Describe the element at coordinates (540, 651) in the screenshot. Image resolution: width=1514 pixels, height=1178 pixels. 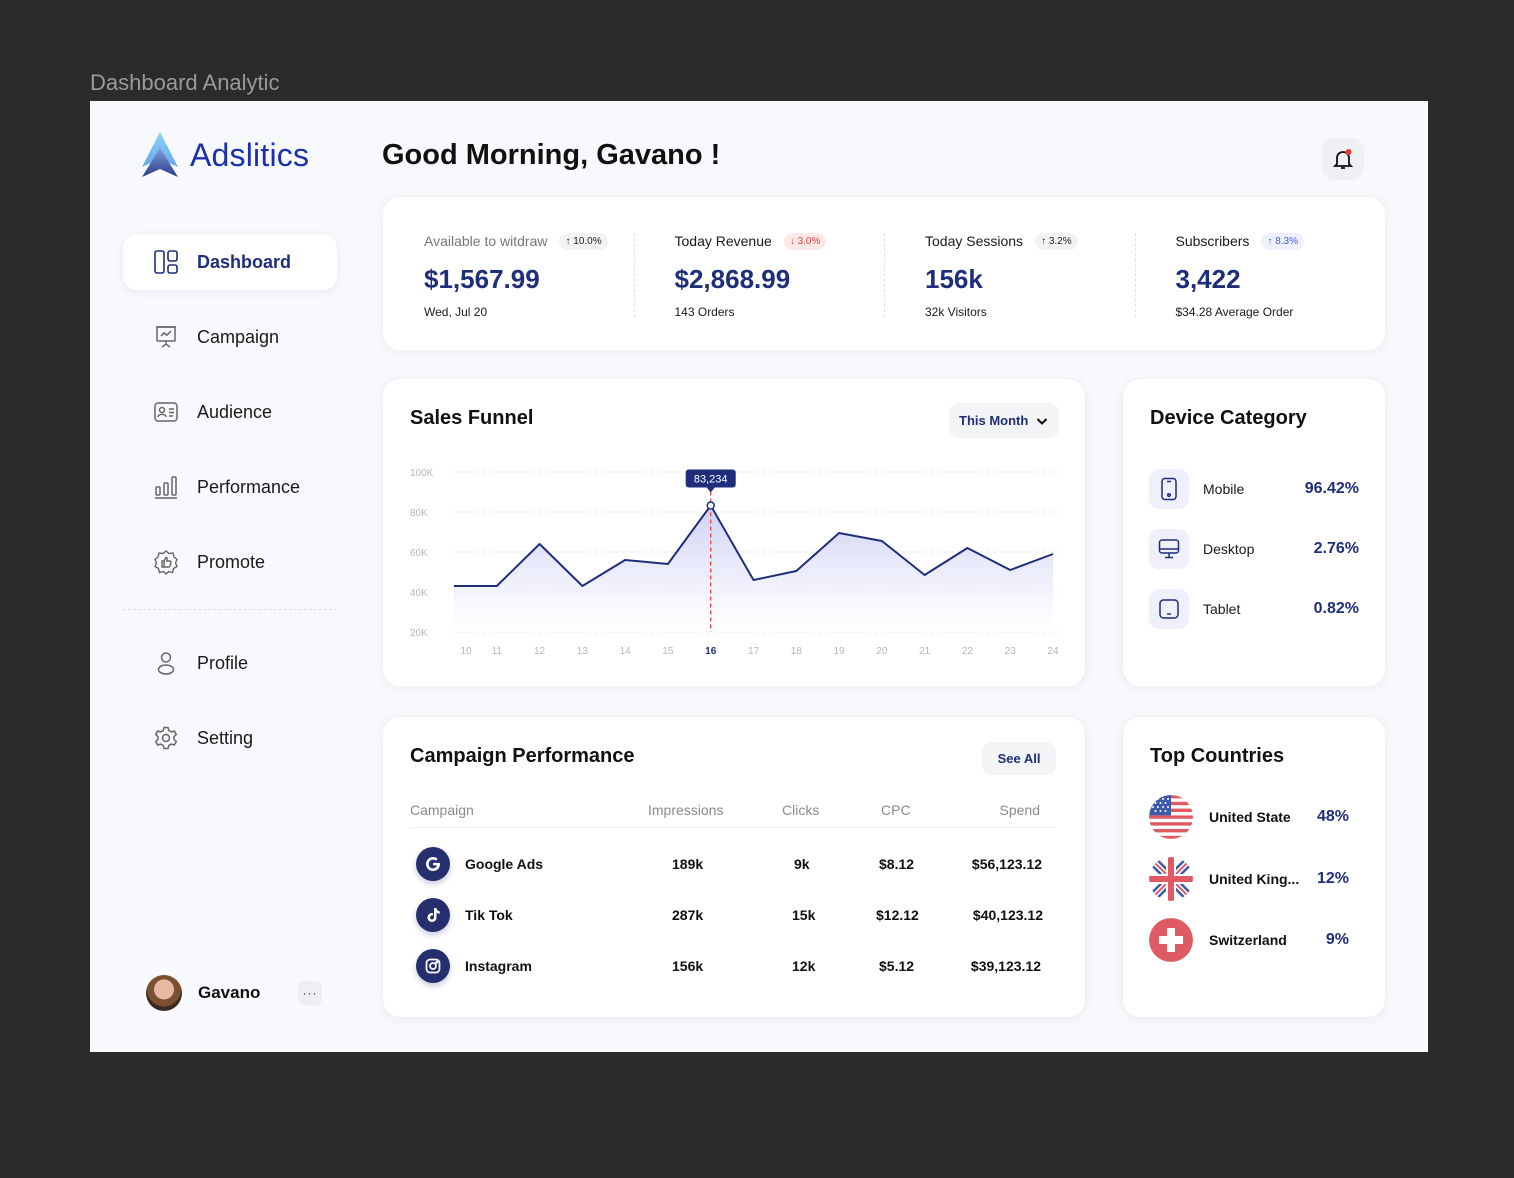
I see `x-tick-label: 12` at that location.